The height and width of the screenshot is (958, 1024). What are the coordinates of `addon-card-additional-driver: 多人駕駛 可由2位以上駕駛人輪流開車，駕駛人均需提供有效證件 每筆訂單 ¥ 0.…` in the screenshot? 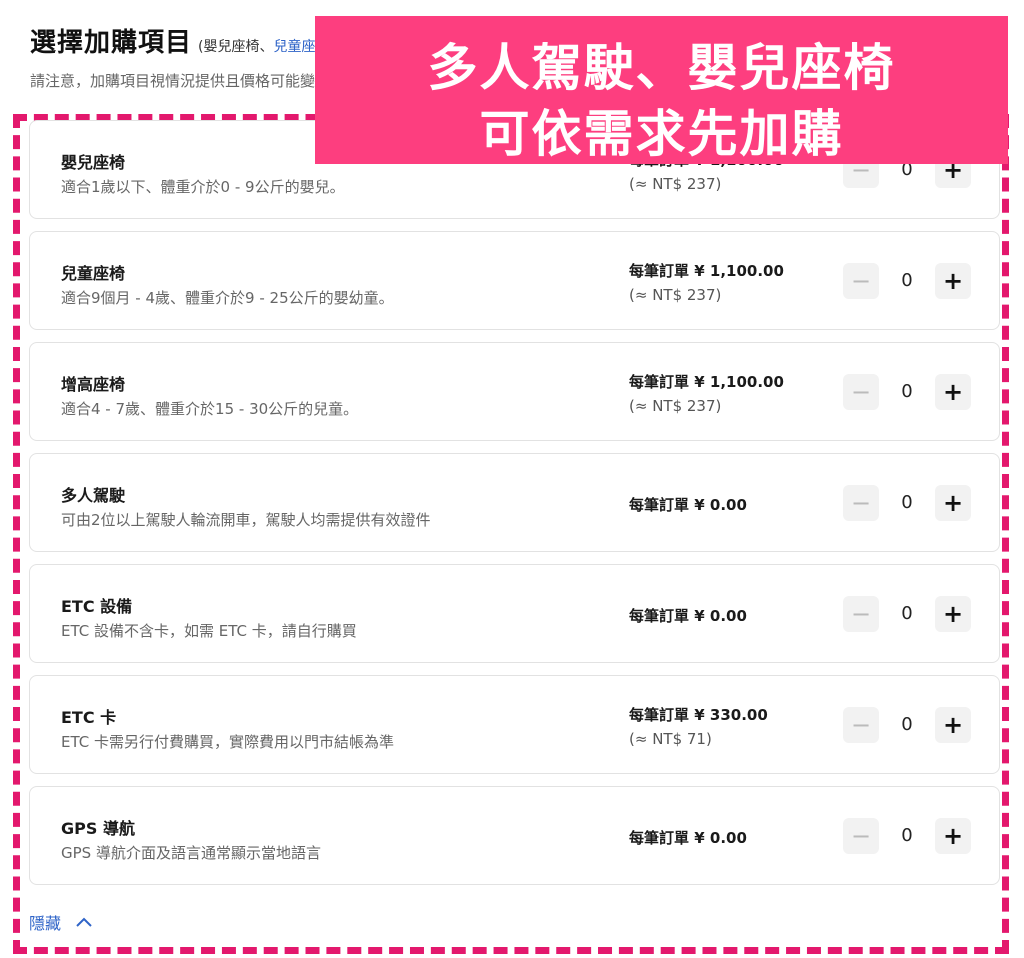 It's located at (514, 502).